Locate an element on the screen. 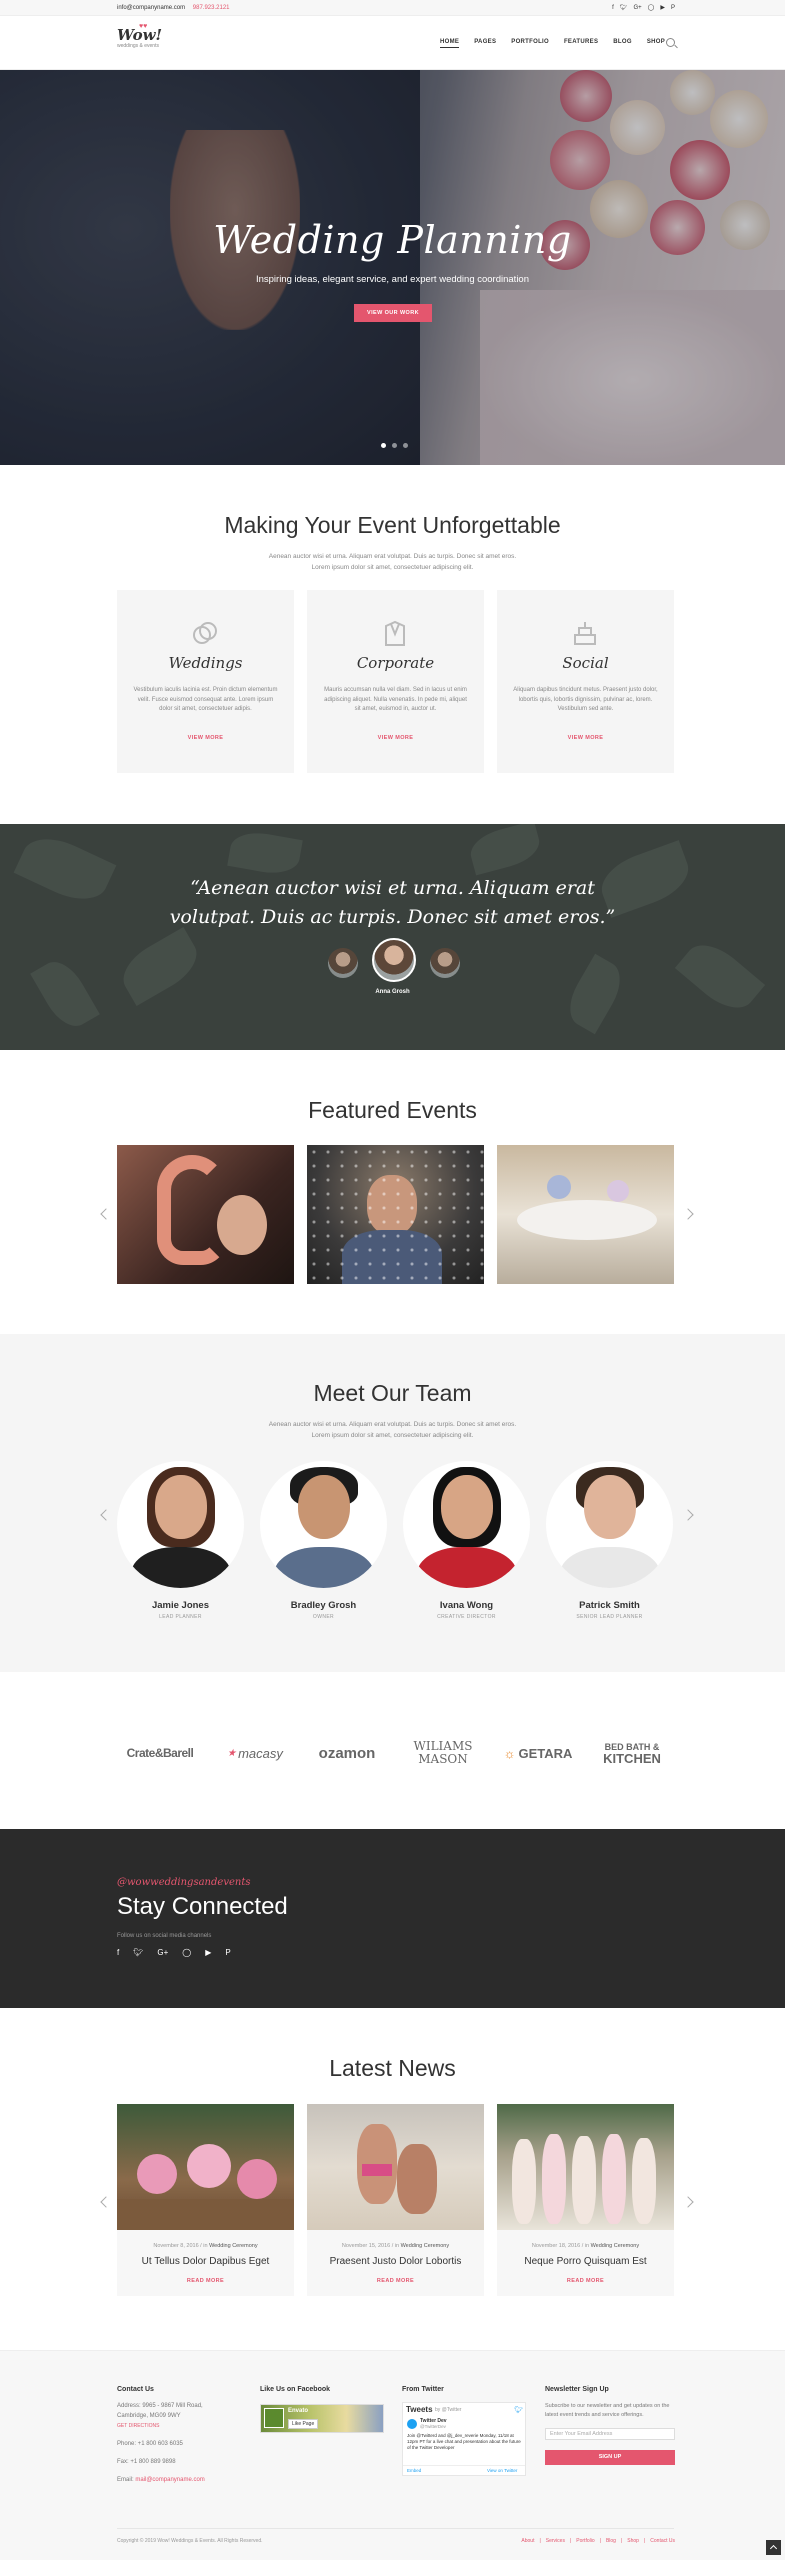  top-phone: 987.923.2121 is located at coordinates (211, 8).